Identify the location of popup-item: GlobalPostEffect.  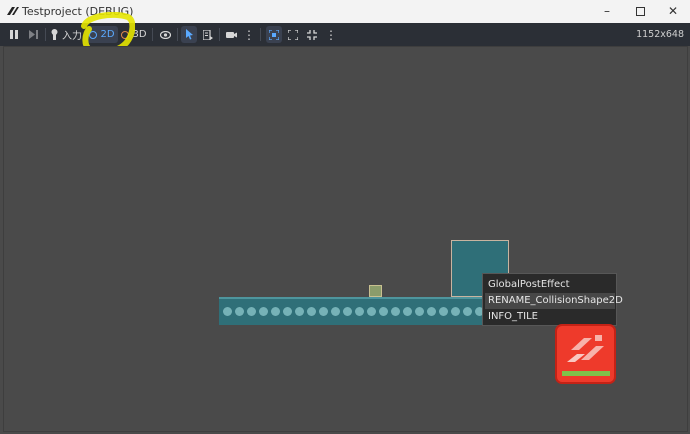
(550, 285).